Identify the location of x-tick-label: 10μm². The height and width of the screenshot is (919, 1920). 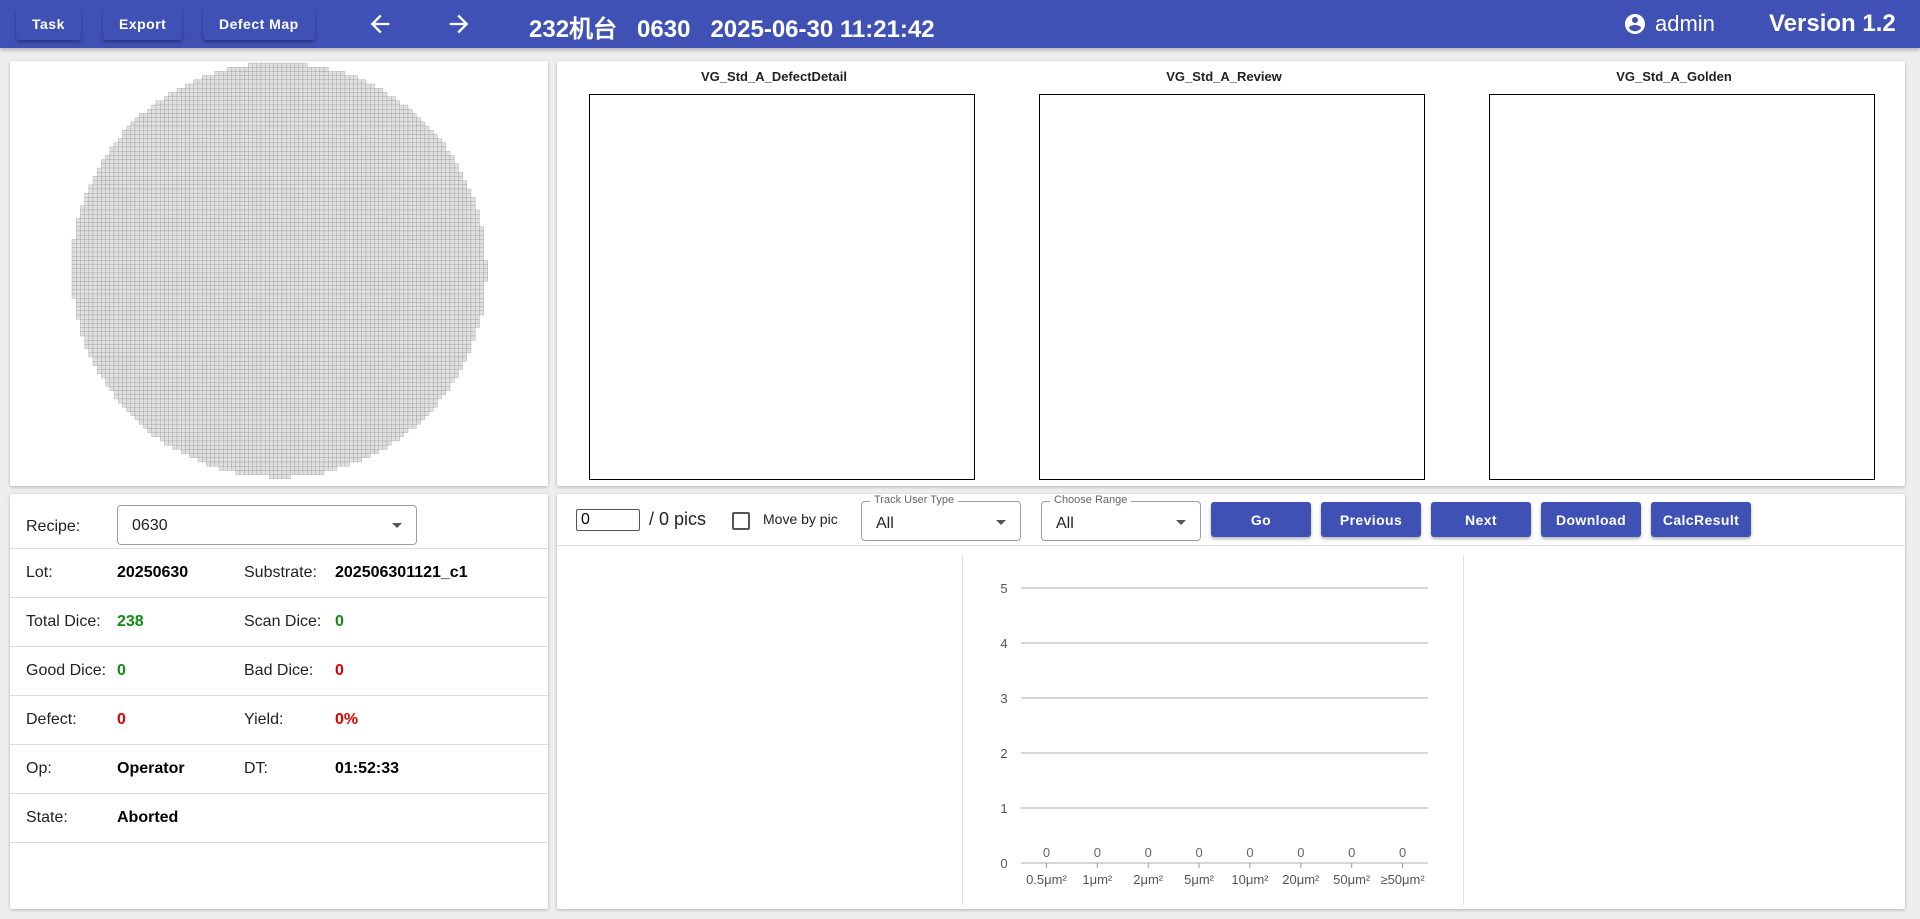
(1250, 879).